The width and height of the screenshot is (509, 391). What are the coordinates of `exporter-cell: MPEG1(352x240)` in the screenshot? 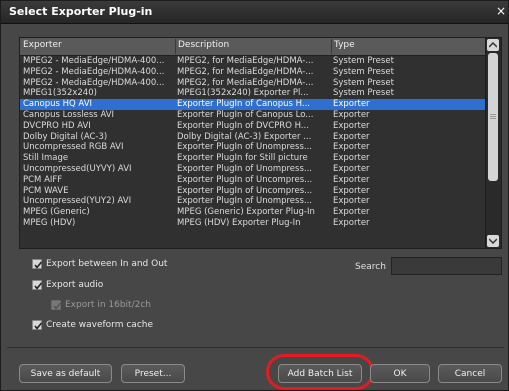 It's located at (60, 93).